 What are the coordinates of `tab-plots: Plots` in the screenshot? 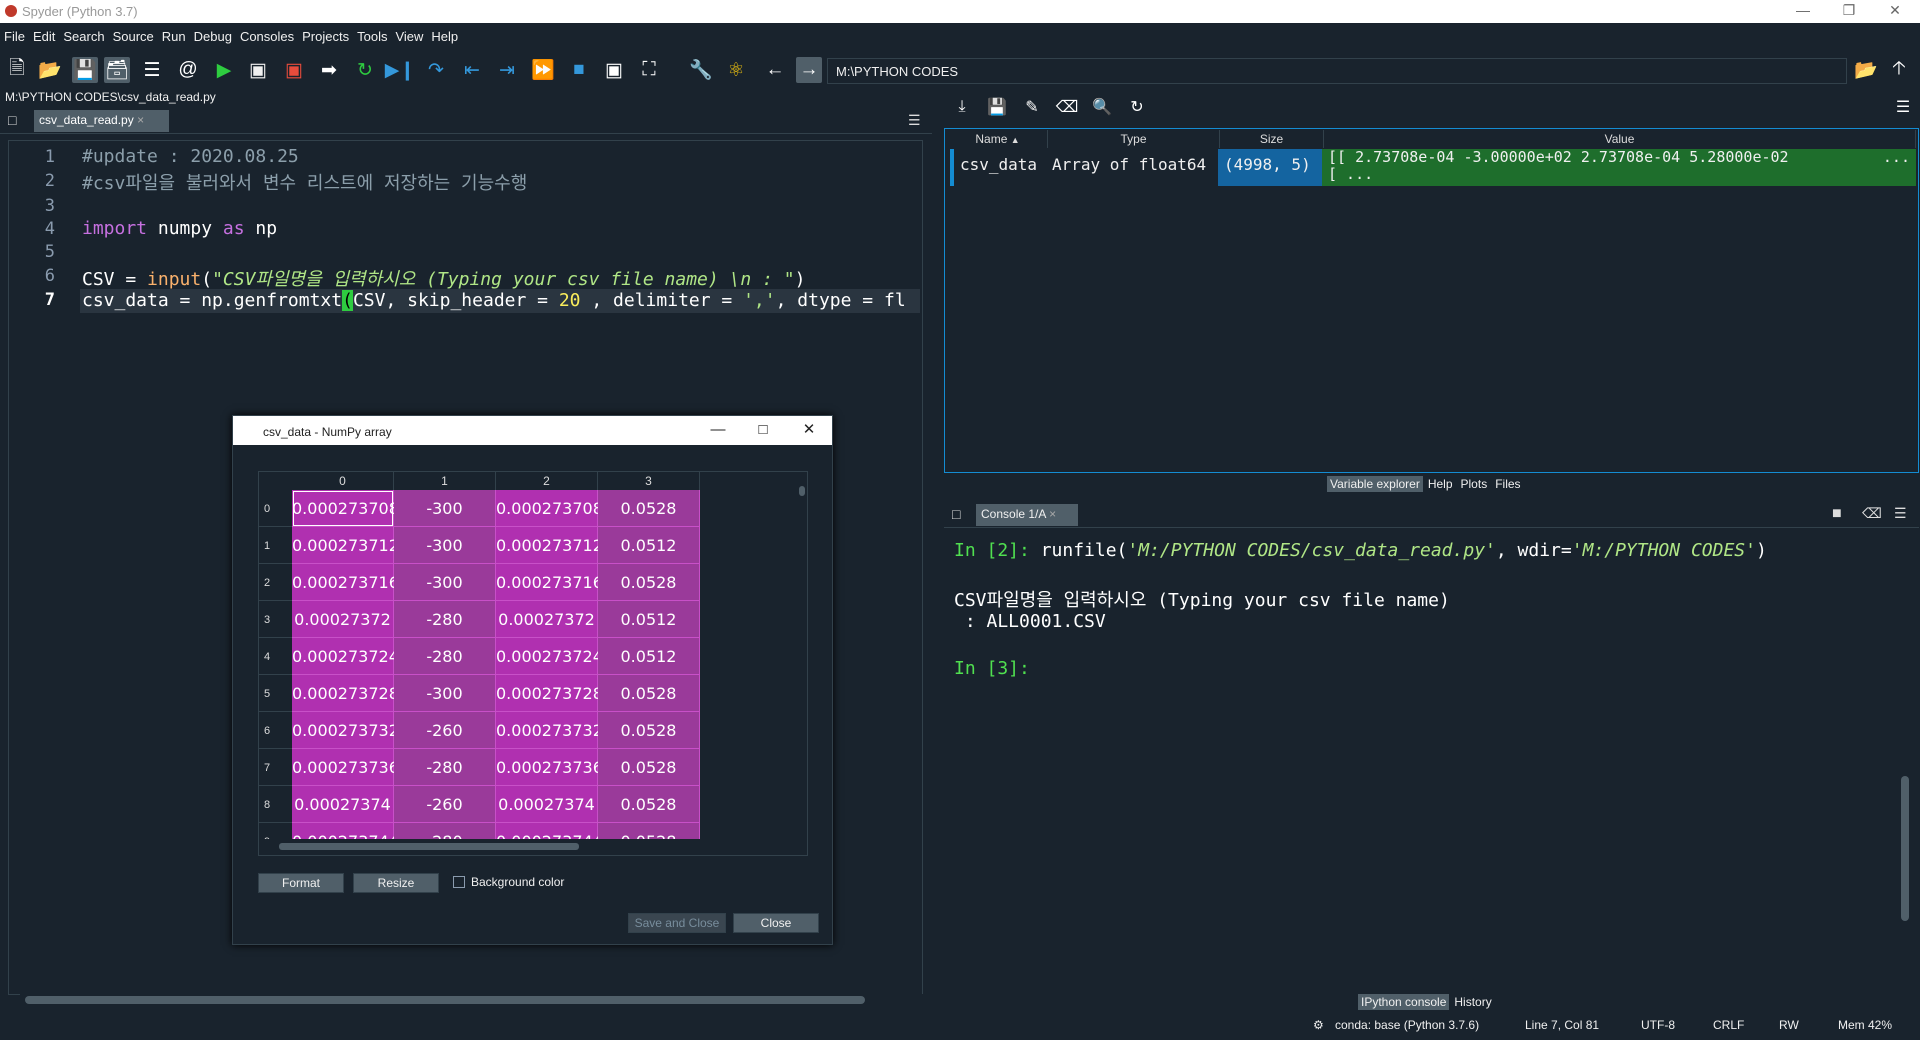 It's located at (1474, 484).